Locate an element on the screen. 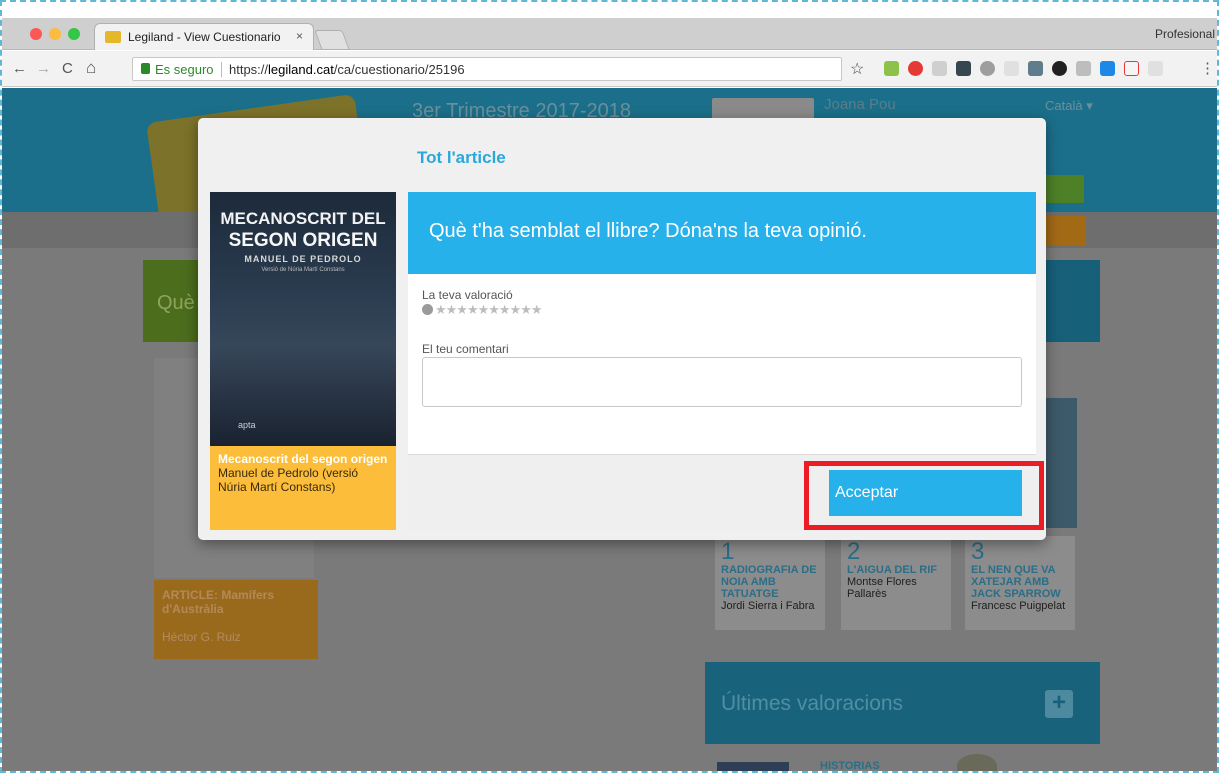 The image size is (1219, 773). cover-title-line2: SEGON ORIGEN is located at coordinates (303, 240).